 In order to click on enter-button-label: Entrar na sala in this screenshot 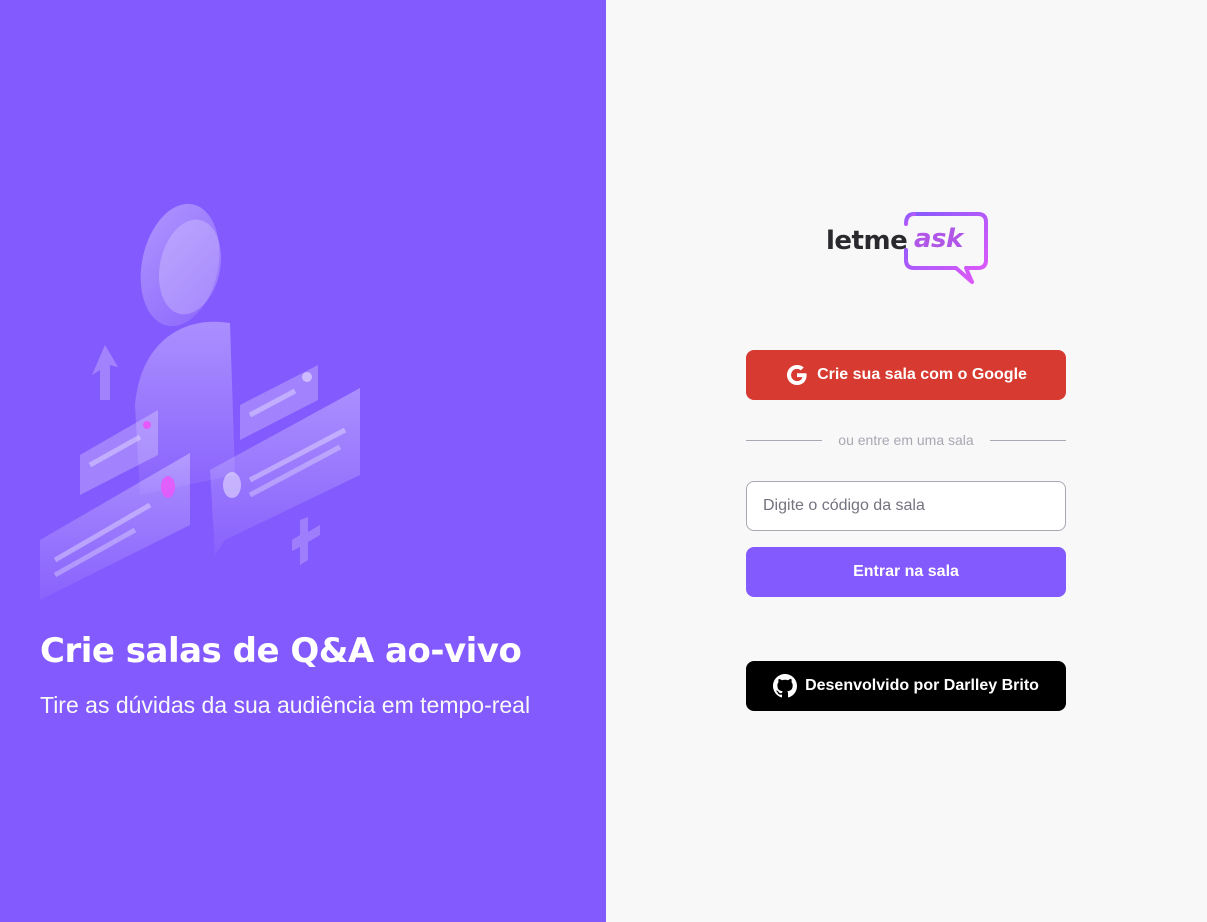, I will do `click(906, 571)`.